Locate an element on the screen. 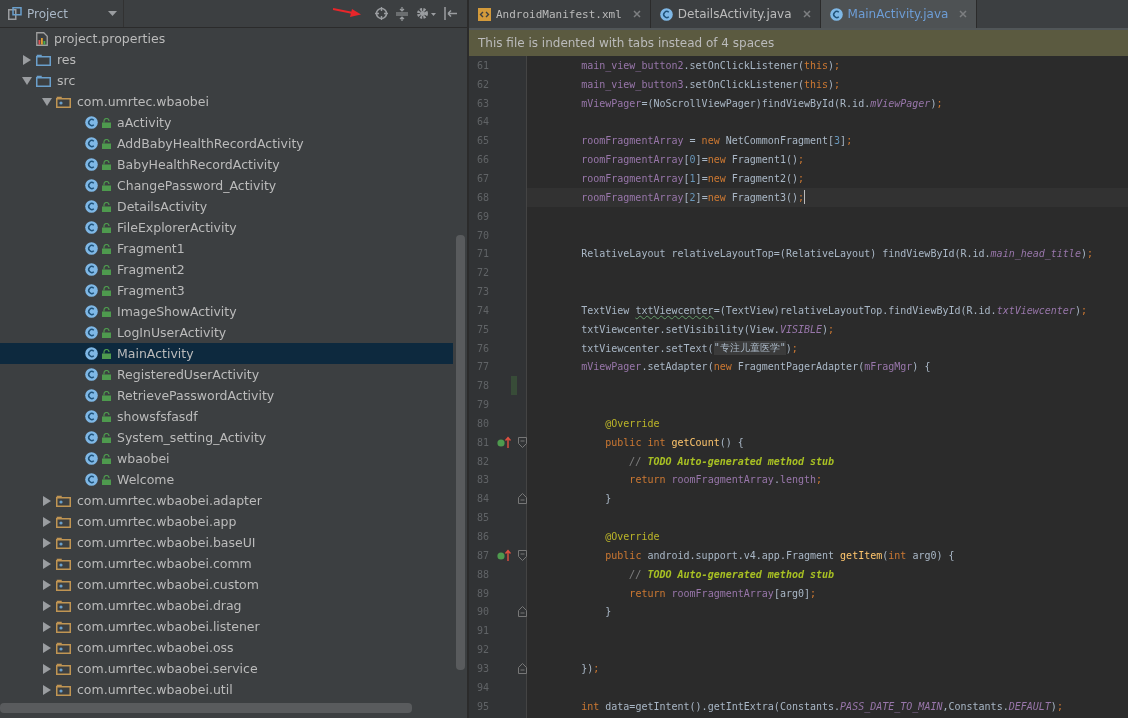 The image size is (1128, 718). tree-item: MainActivity is located at coordinates (226, 353).